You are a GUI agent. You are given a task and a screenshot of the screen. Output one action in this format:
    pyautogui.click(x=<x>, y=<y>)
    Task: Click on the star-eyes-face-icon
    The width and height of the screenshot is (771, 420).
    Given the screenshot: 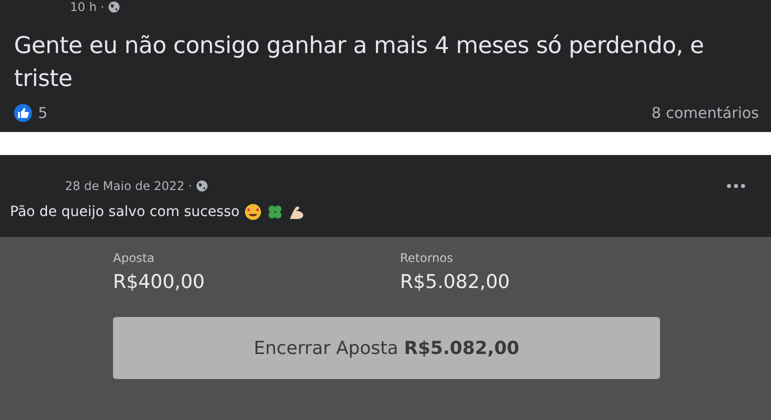 What is the action you would take?
    pyautogui.click(x=253, y=212)
    